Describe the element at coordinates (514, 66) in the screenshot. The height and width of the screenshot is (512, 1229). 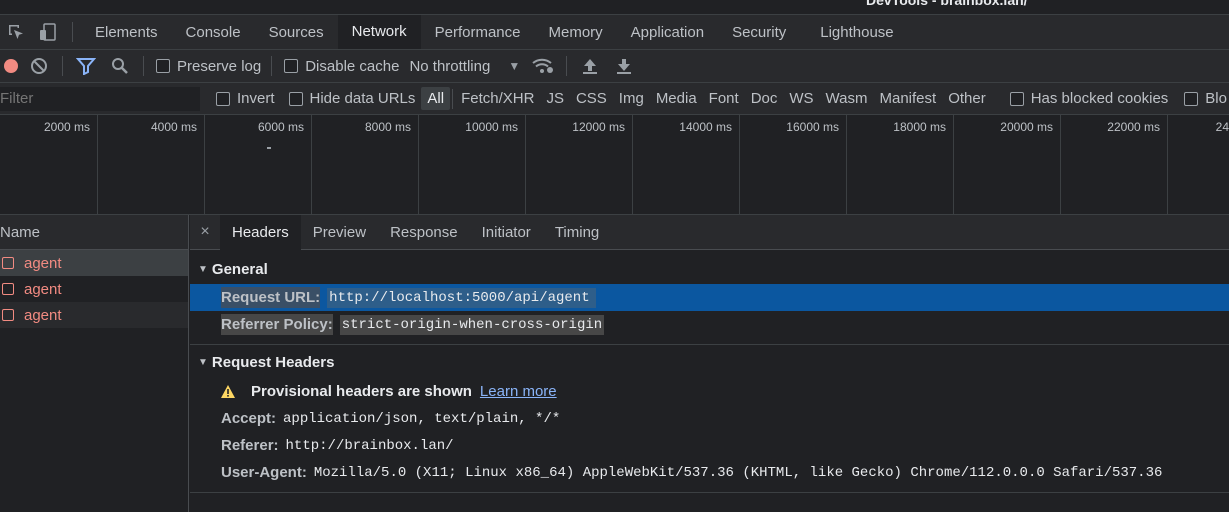
I see `chevron-down-icon: ▼` at that location.